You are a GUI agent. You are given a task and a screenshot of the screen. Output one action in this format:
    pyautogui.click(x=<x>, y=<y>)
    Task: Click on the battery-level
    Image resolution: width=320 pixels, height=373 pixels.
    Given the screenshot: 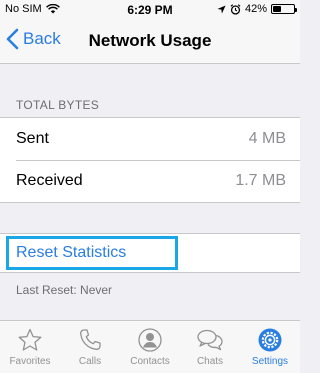 What is the action you would take?
    pyautogui.click(x=277, y=9)
    